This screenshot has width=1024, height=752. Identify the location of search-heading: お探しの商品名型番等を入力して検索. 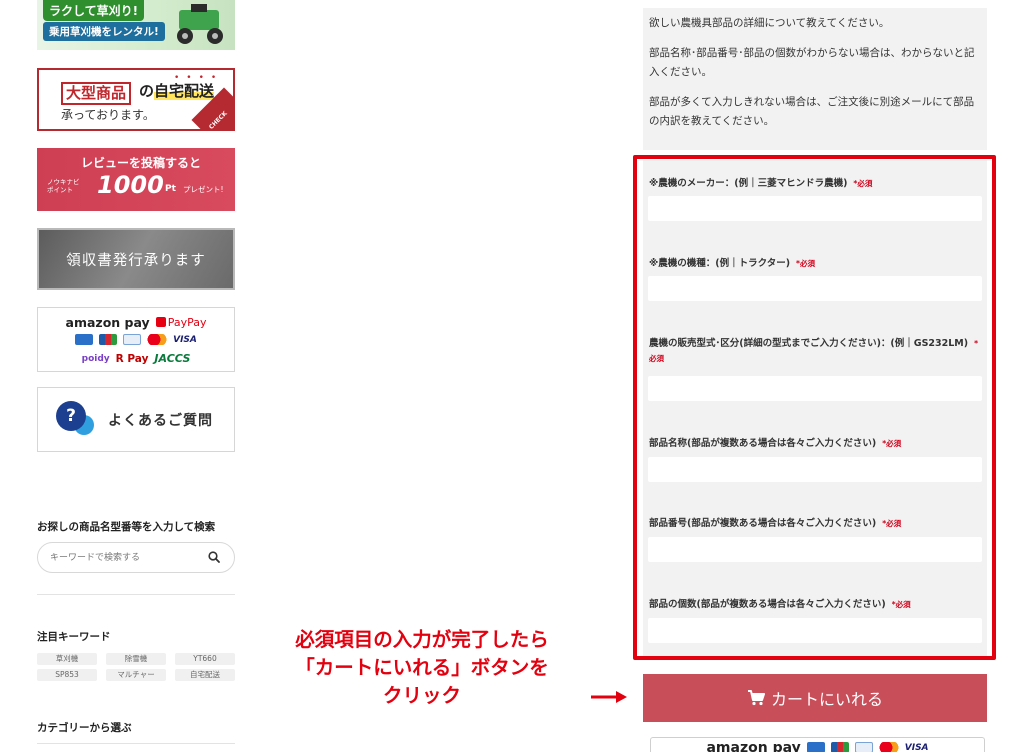
(126, 527).